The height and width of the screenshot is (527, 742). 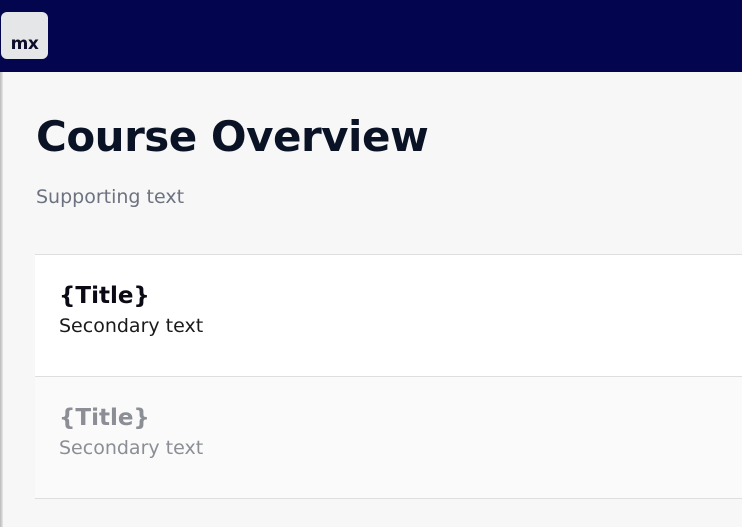 I want to click on app-logo: mx, so click(x=24, y=35).